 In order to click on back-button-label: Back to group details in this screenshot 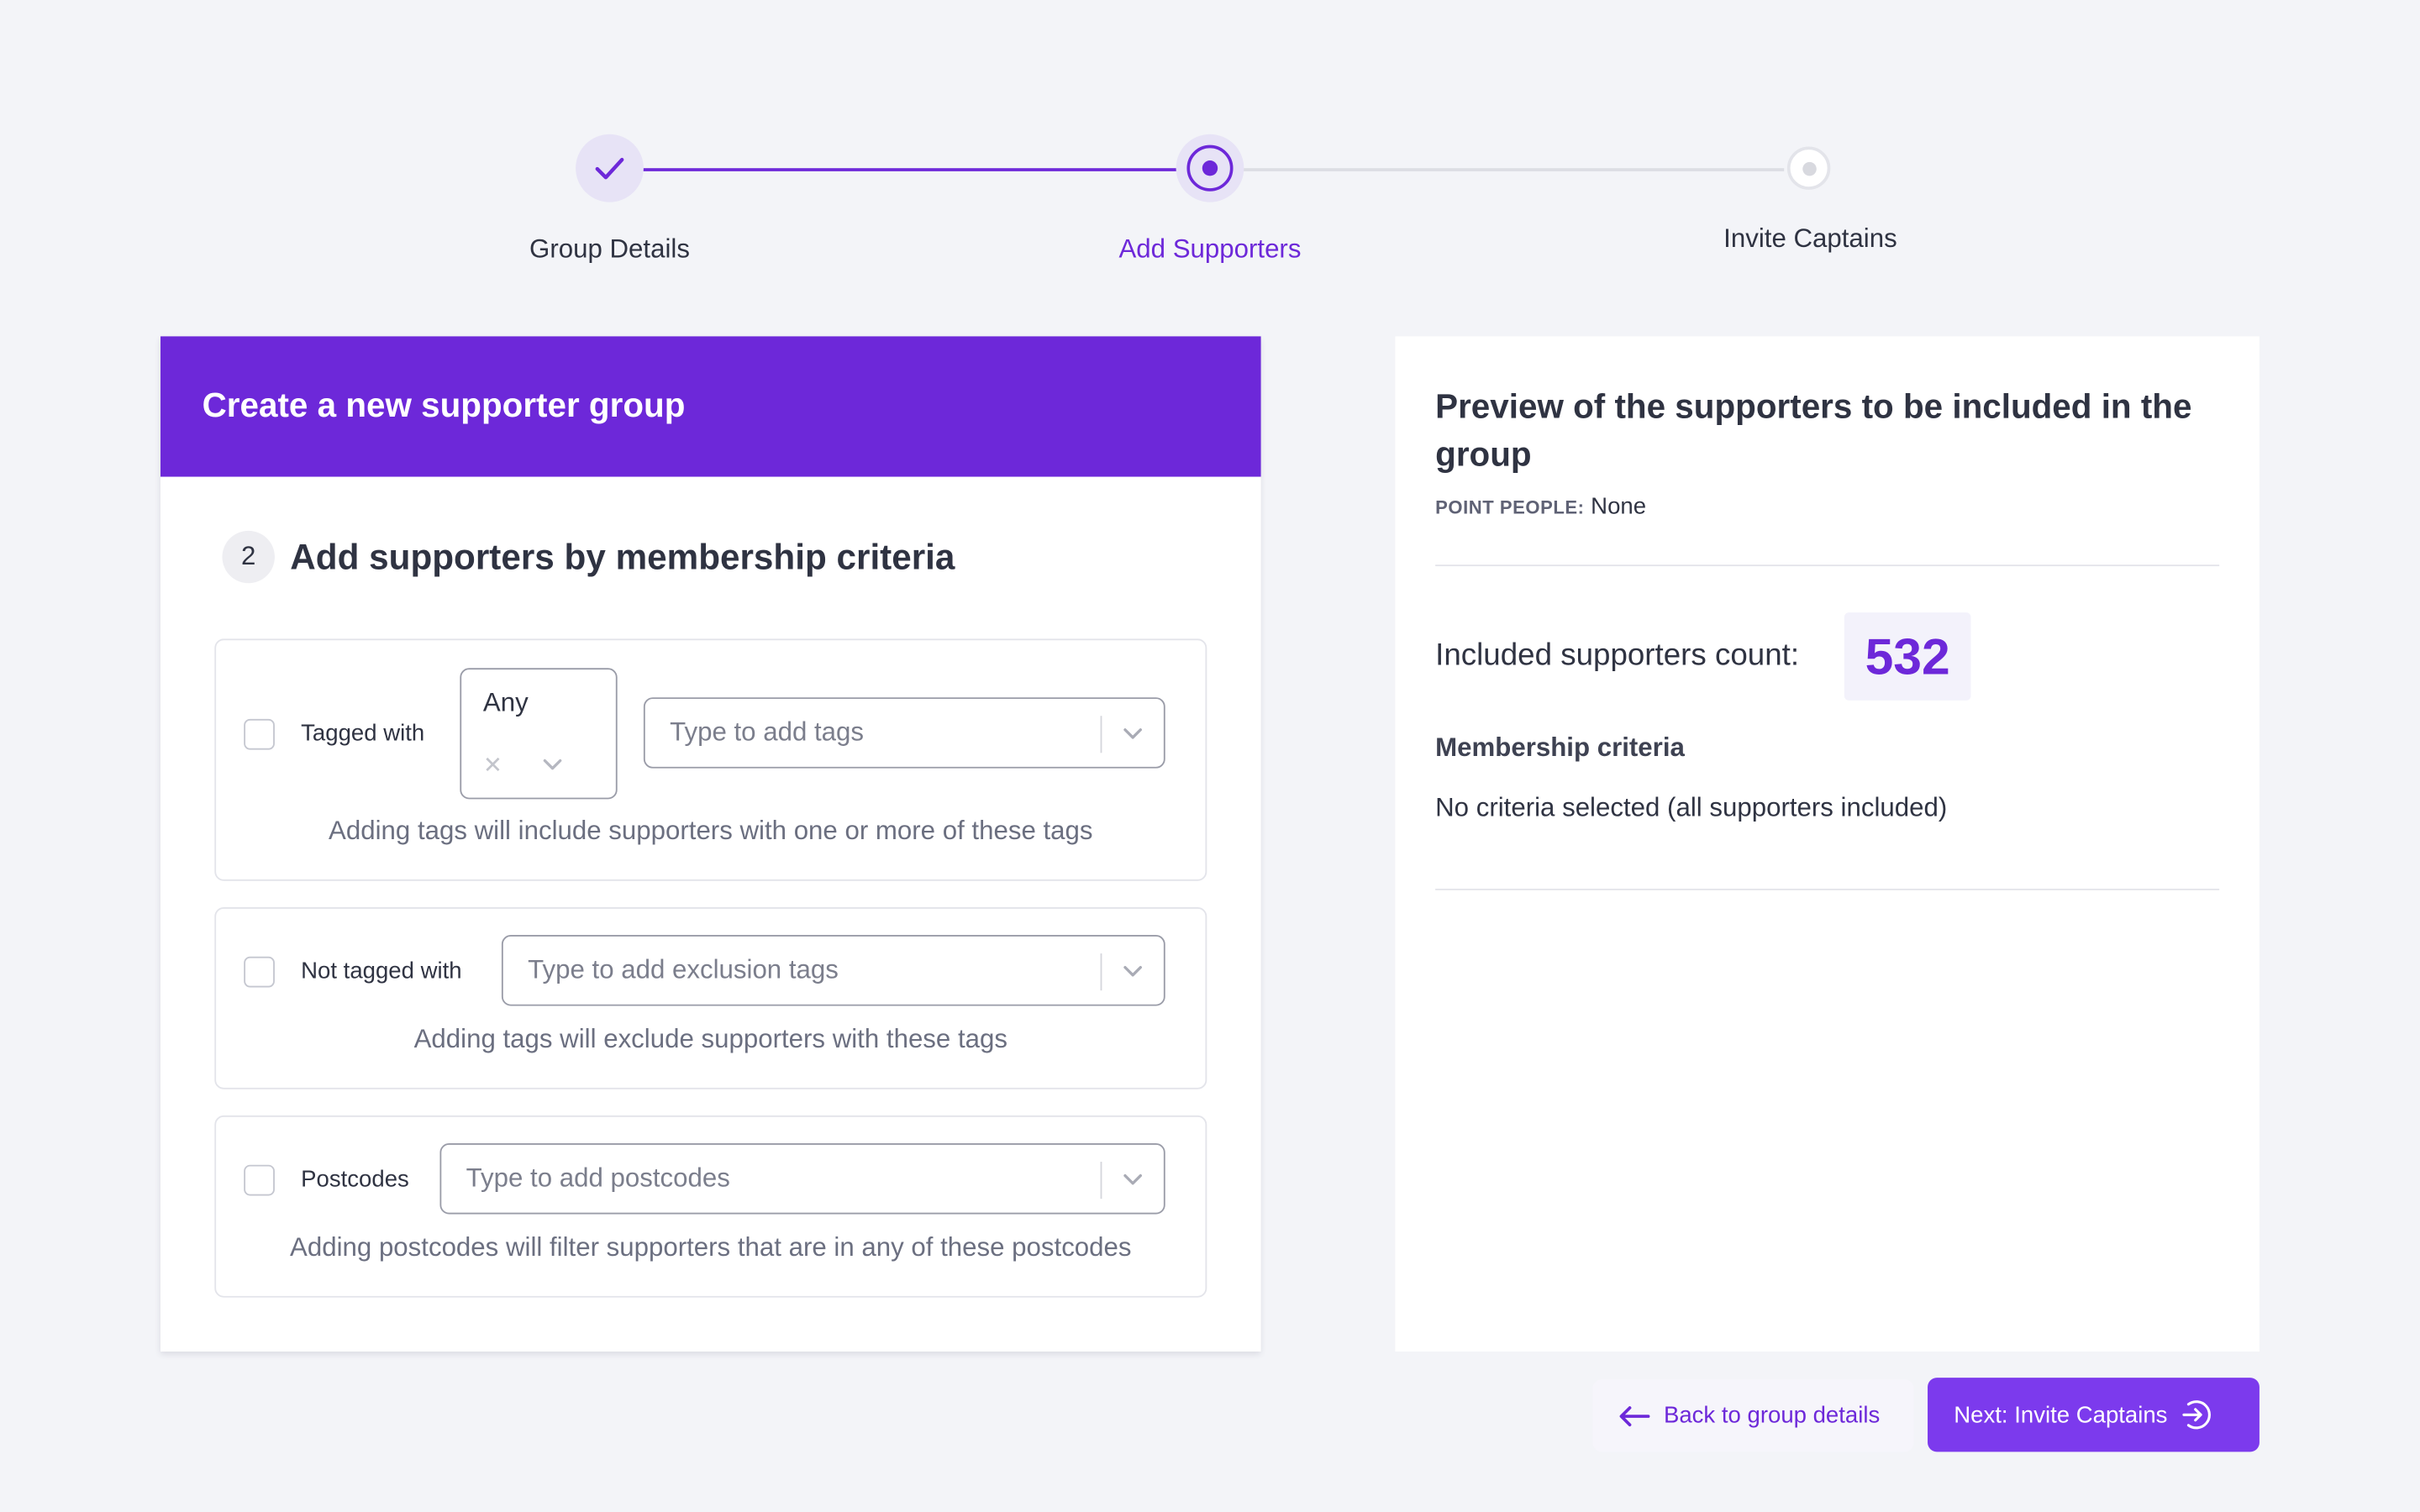, I will do `click(1772, 1415)`.